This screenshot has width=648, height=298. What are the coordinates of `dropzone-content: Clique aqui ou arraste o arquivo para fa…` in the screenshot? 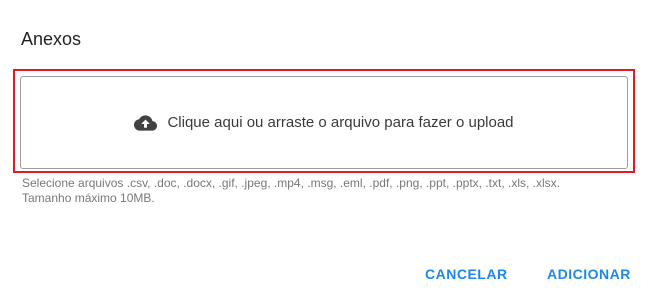 It's located at (324, 123).